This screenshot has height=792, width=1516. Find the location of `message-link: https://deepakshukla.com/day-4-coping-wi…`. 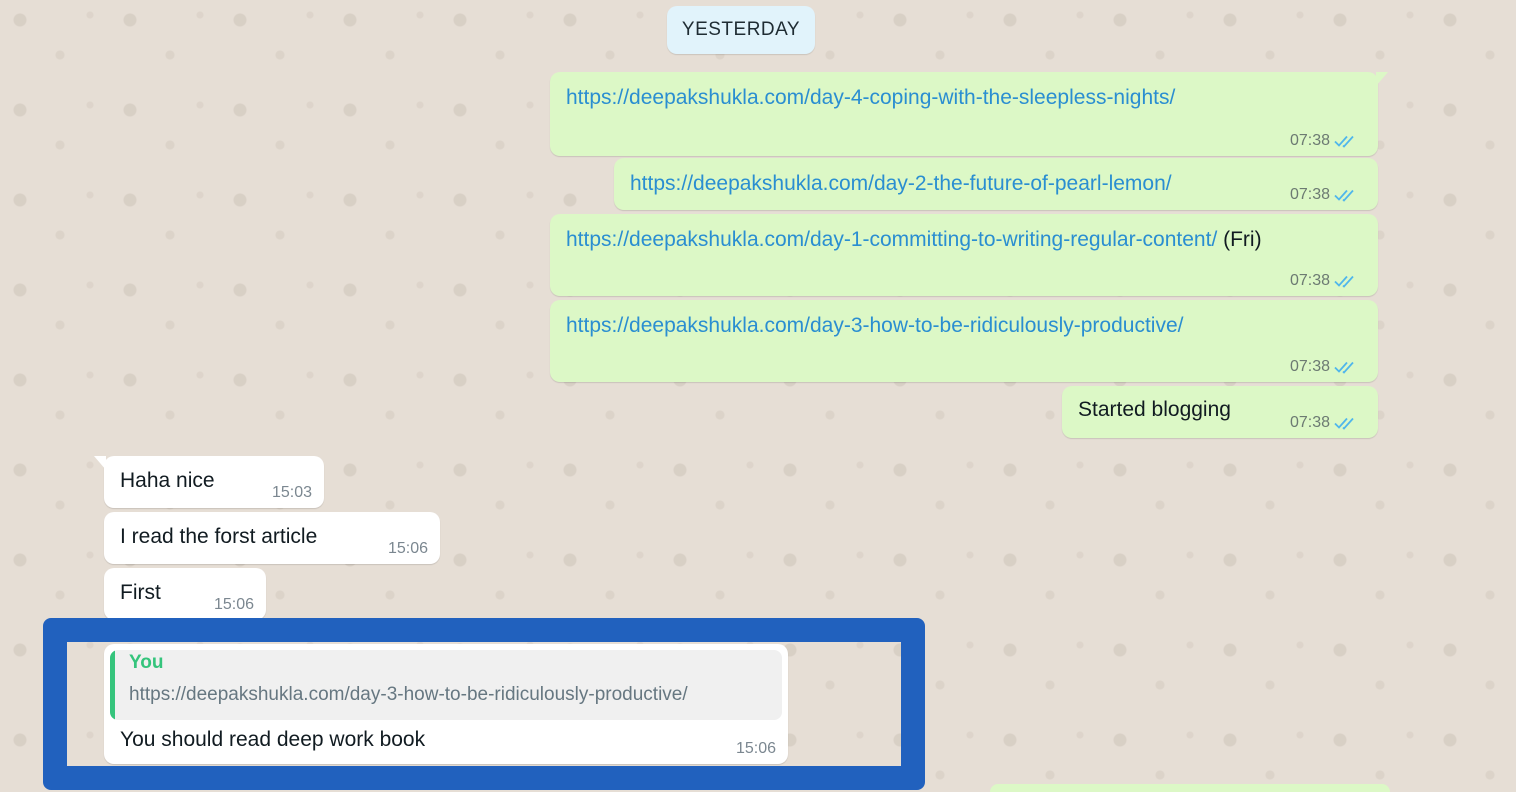

message-link: https://deepakshukla.com/day-4-coping-wi… is located at coordinates (870, 97).